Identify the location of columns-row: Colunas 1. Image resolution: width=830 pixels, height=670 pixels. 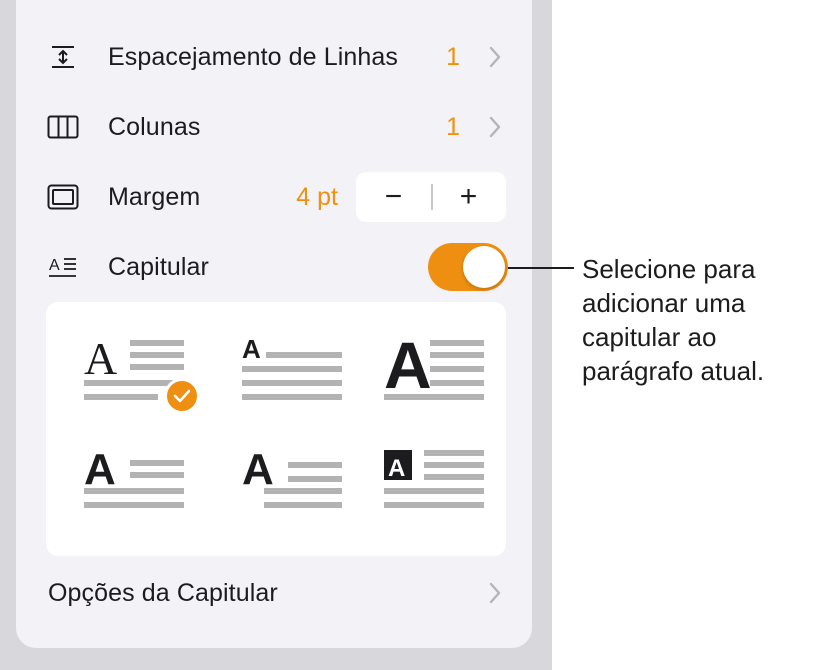
(274, 127).